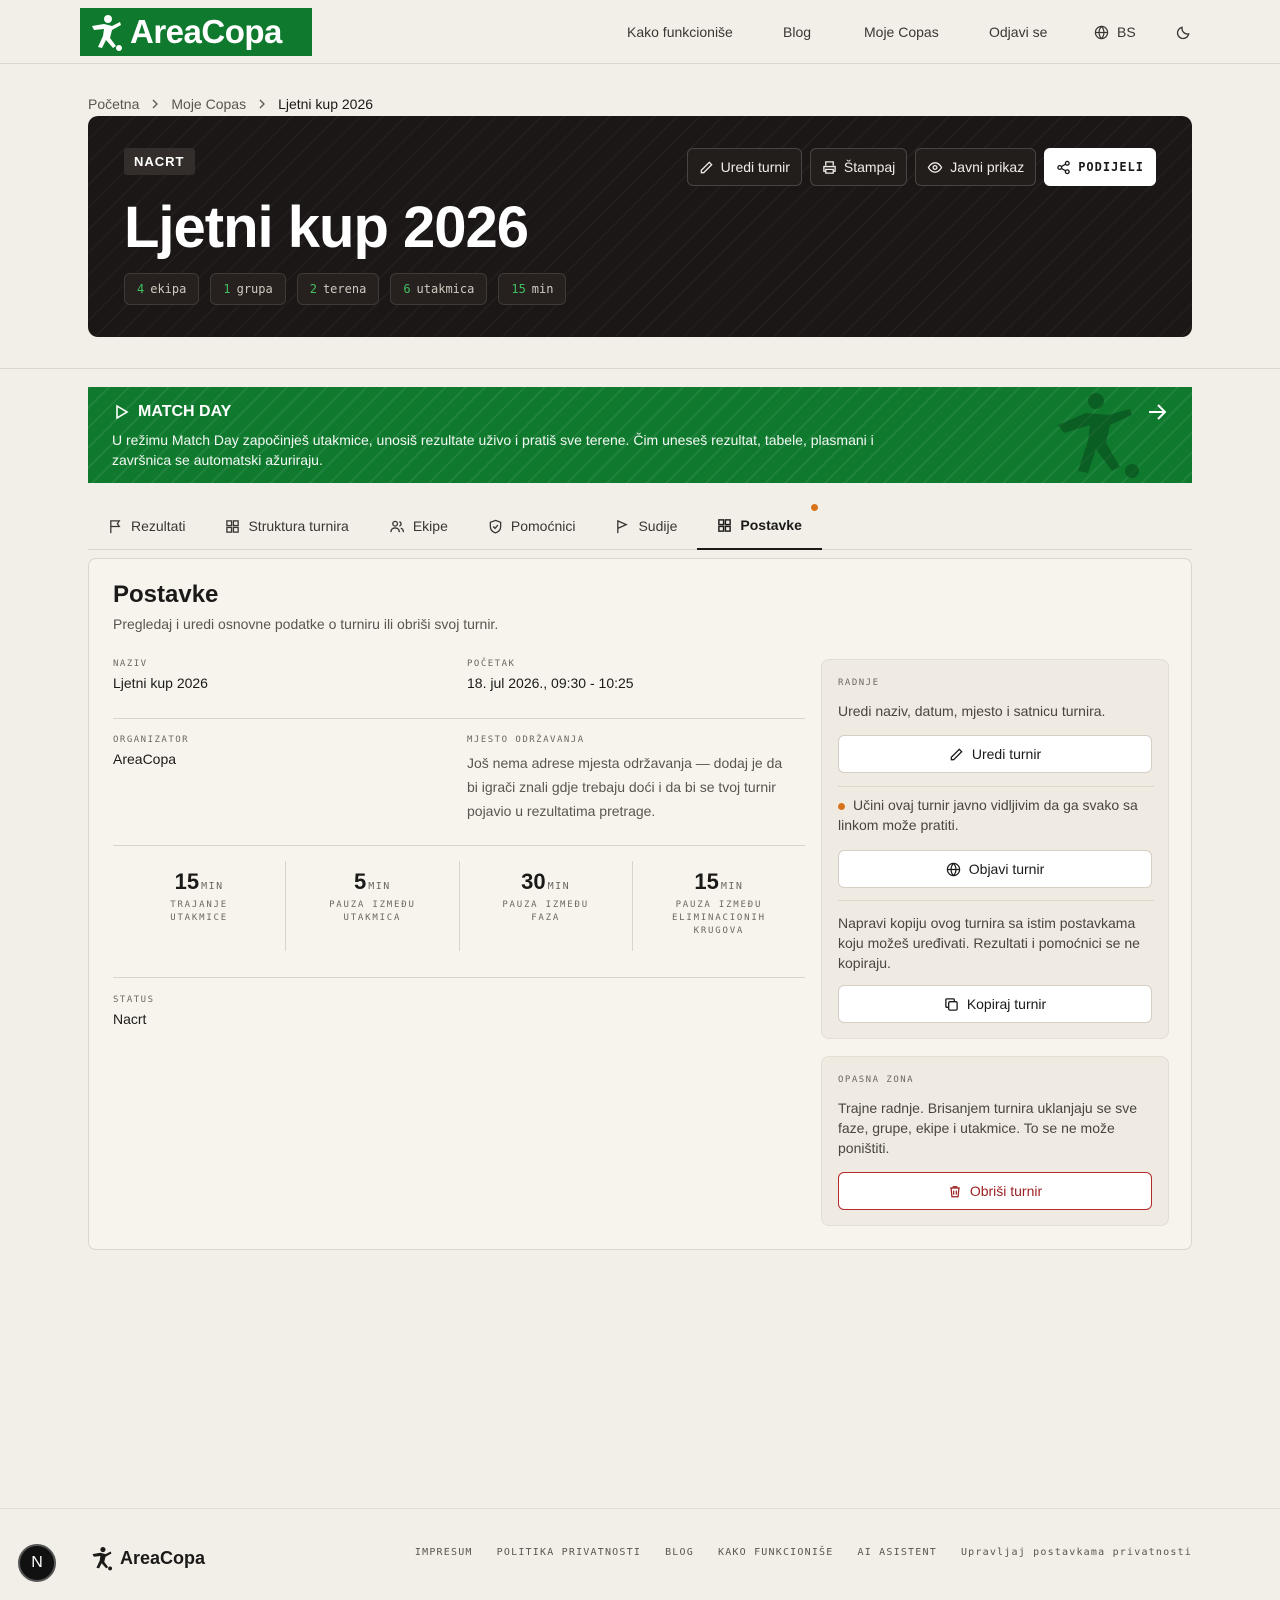  What do you see at coordinates (718, 918) in the screenshot?
I see `stat-label: PAUZA IZMEĐU ELIMINACIONIH KRUGOVA` at bounding box center [718, 918].